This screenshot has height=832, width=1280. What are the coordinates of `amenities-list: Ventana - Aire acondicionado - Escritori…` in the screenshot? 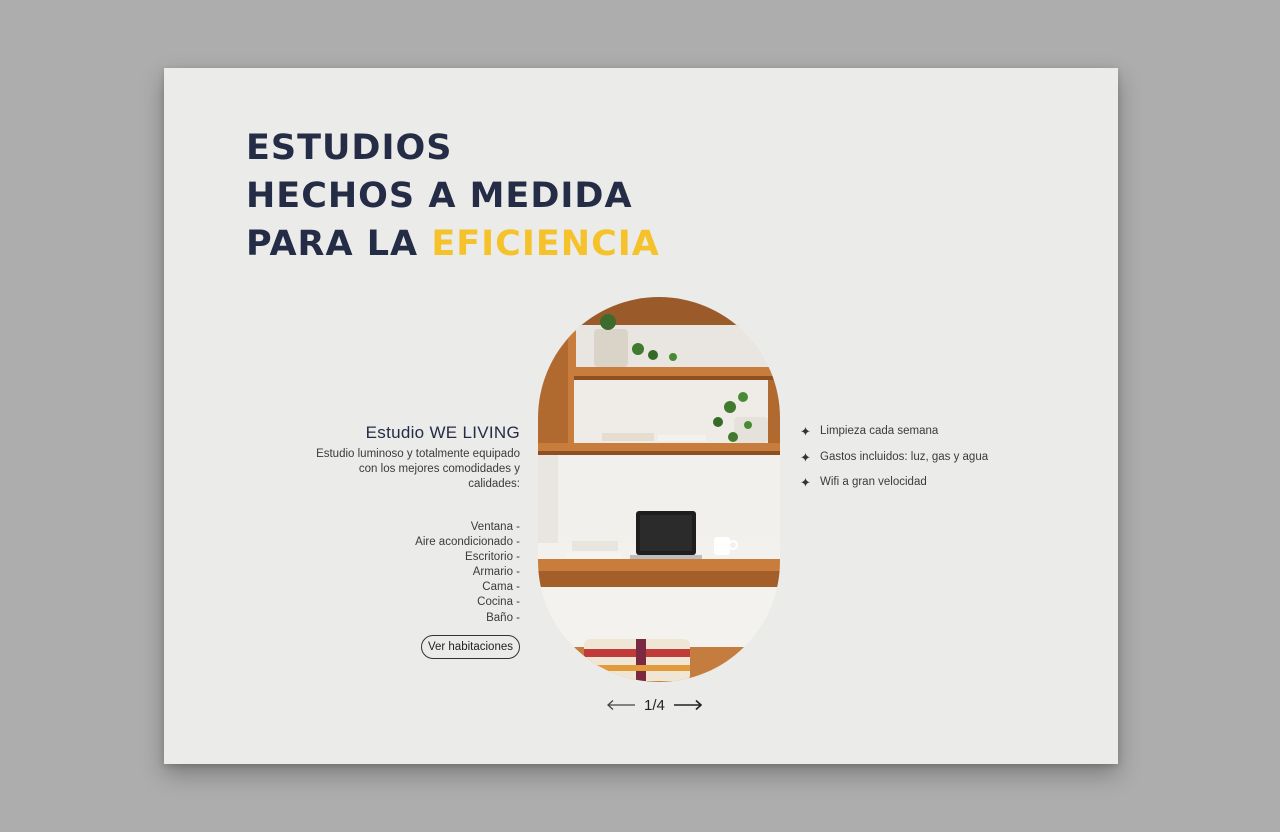 It's located at (412, 573).